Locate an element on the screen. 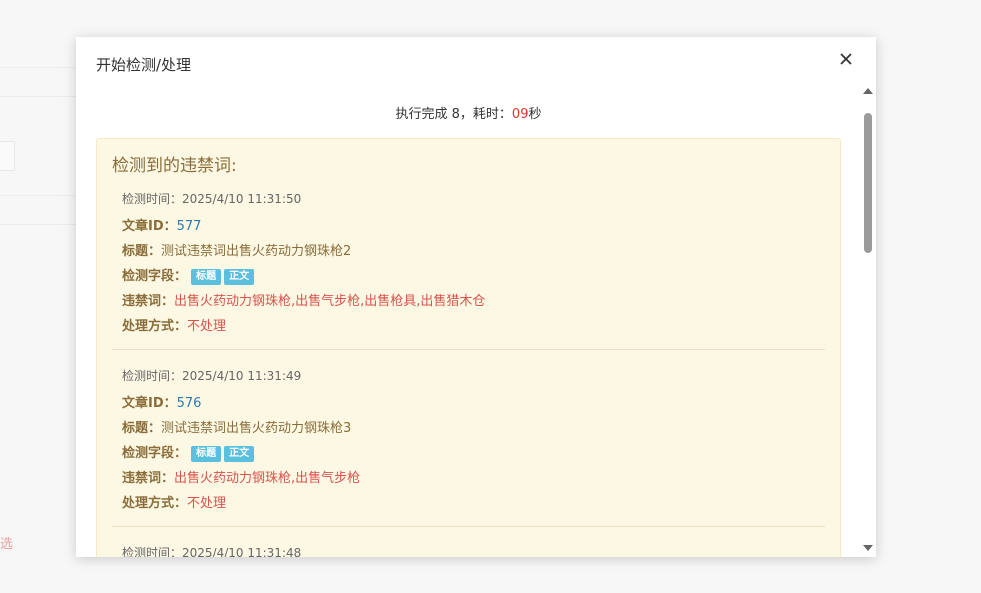 The image size is (981, 593). title-value: 测试违禁词出售火药动力钢珠枪2 is located at coordinates (256, 251).